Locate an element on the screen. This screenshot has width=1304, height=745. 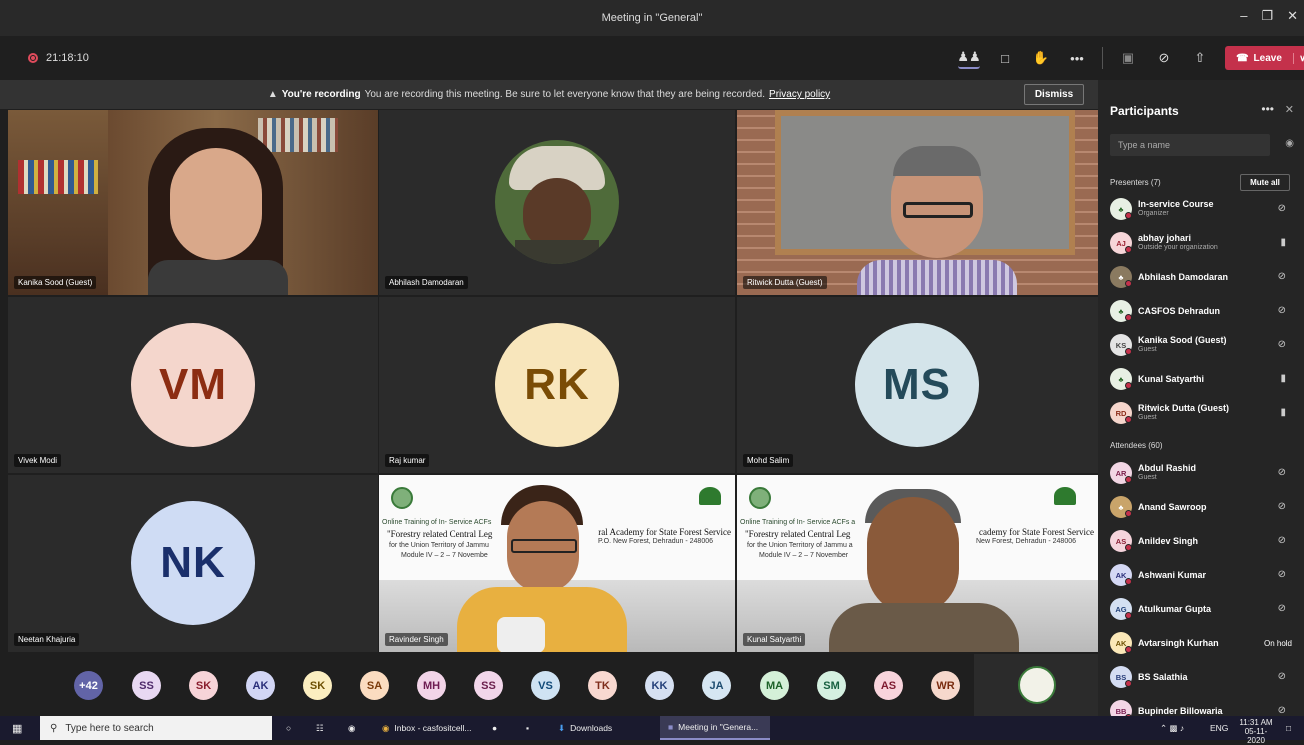
participant-name: Avtarsingh Kurhan is located at coordinates (1178, 643).